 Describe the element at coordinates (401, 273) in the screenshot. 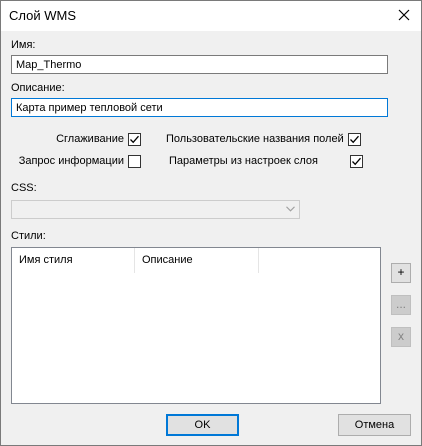

I see `add-style-button: +` at that location.